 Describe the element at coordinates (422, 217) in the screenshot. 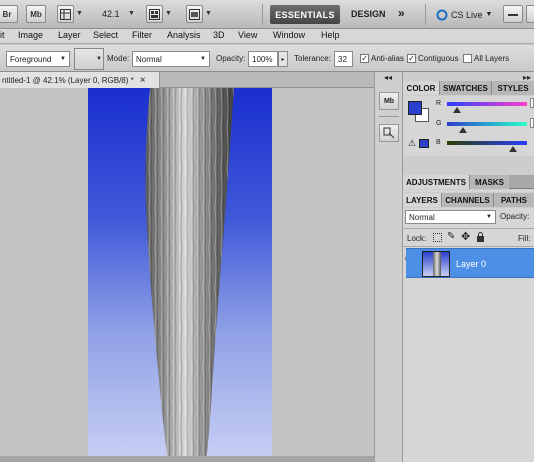

I see `blend-mode-value: Normal` at that location.